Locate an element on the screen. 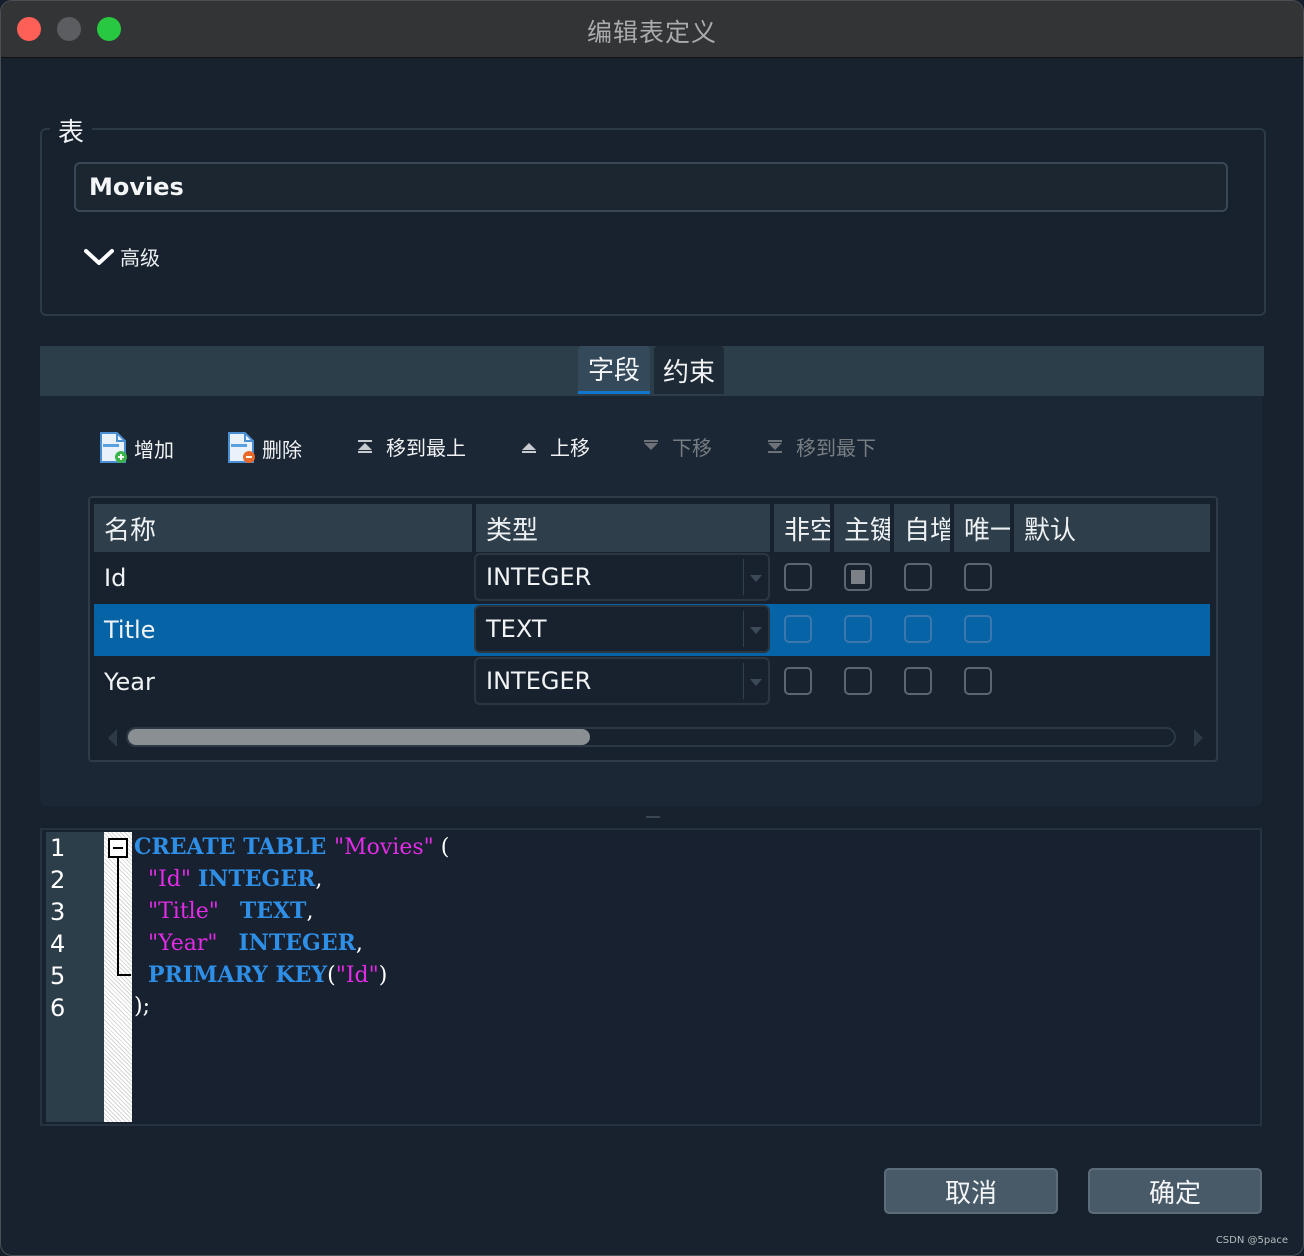  fold-collapse-icon is located at coordinates (118, 848).